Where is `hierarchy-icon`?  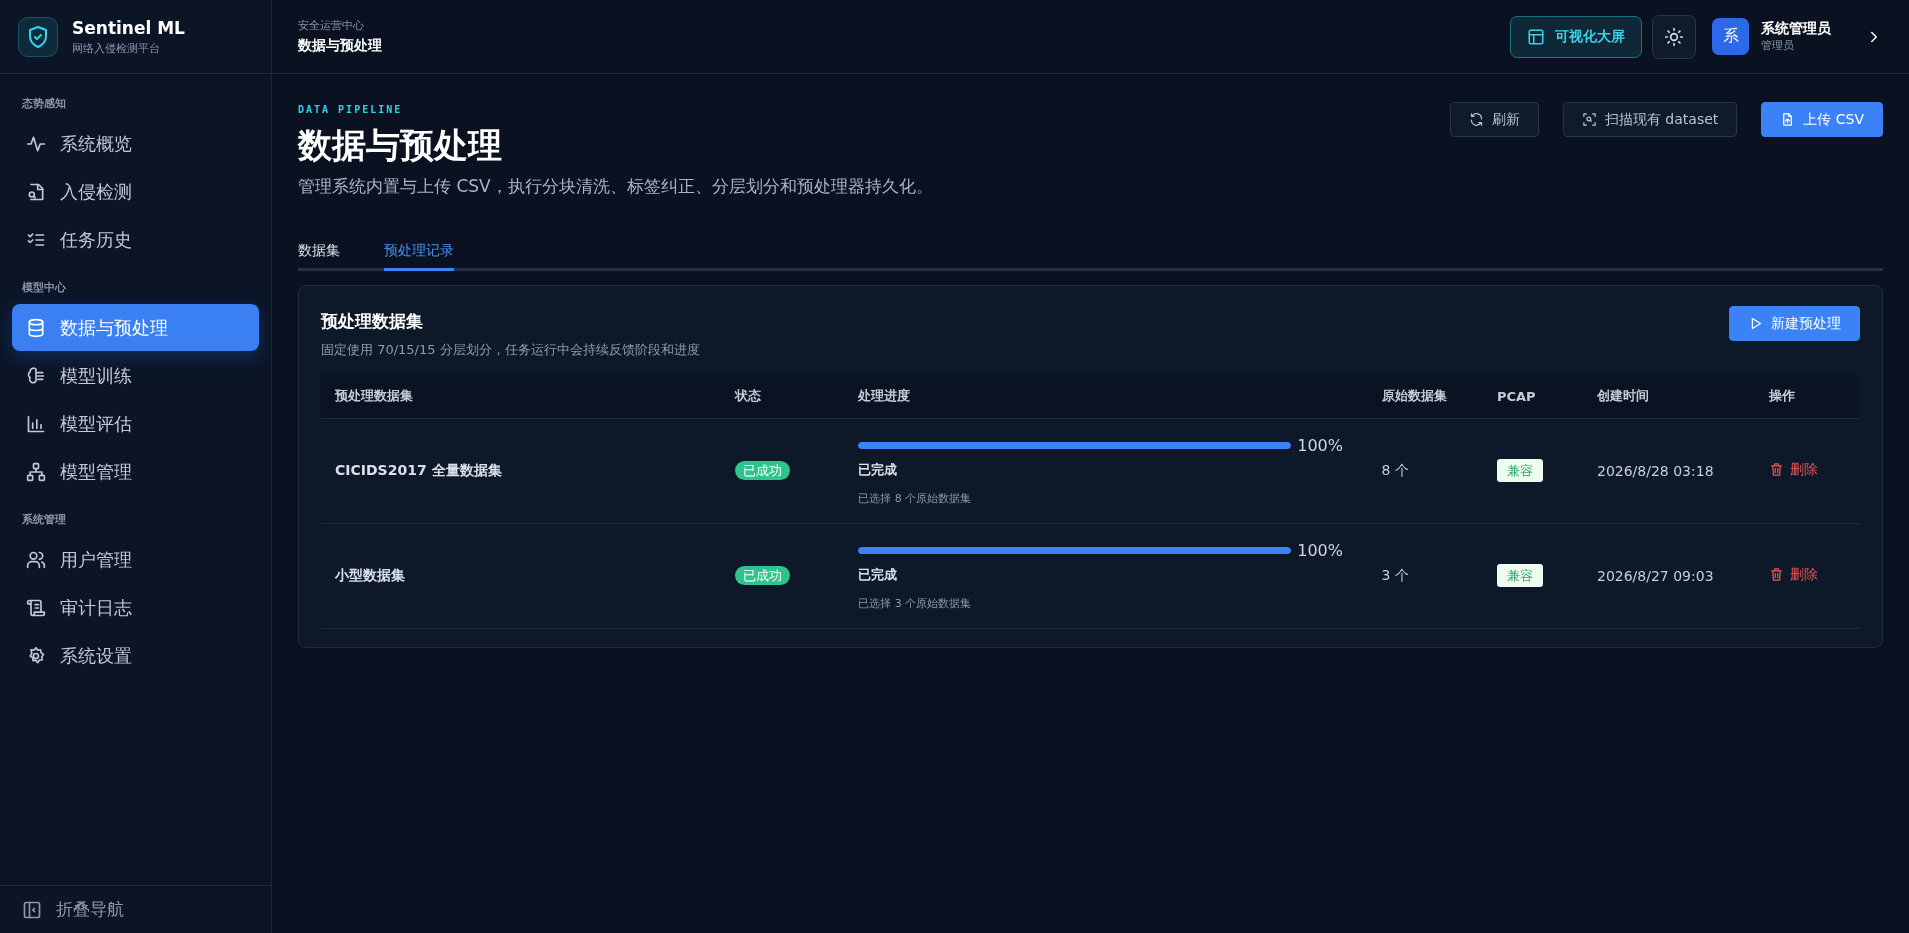
hierarchy-icon is located at coordinates (36, 471).